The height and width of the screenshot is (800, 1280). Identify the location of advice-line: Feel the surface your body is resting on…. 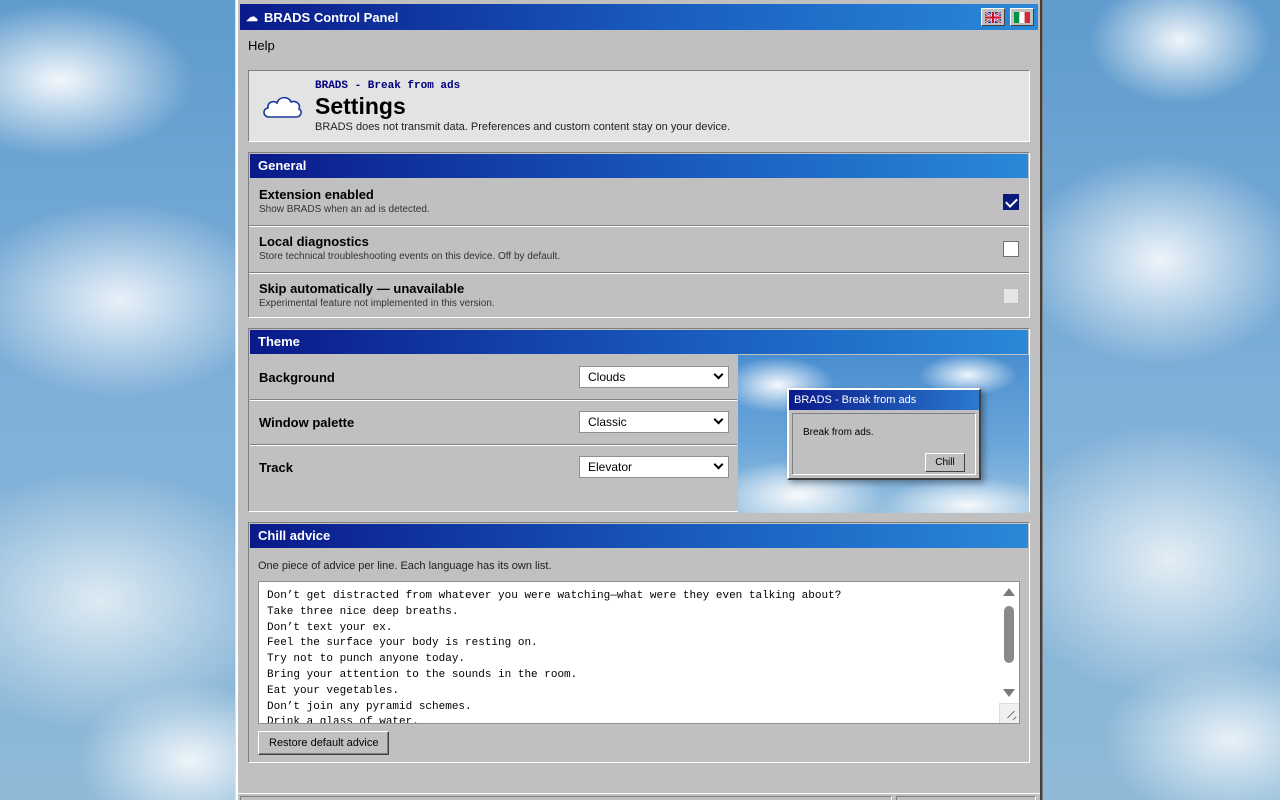
(402, 643).